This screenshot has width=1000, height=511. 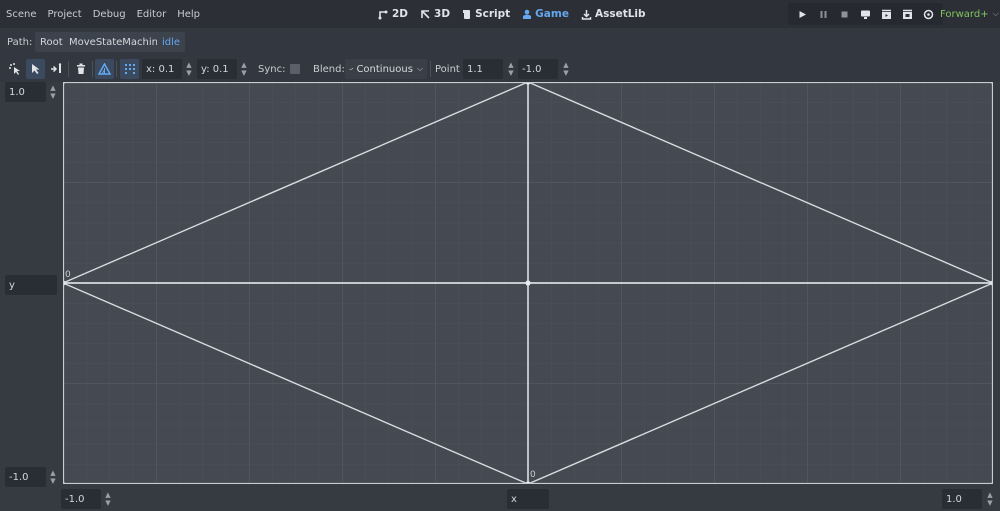 What do you see at coordinates (25, 477) in the screenshot?
I see `min-y-input: -1.0` at bounding box center [25, 477].